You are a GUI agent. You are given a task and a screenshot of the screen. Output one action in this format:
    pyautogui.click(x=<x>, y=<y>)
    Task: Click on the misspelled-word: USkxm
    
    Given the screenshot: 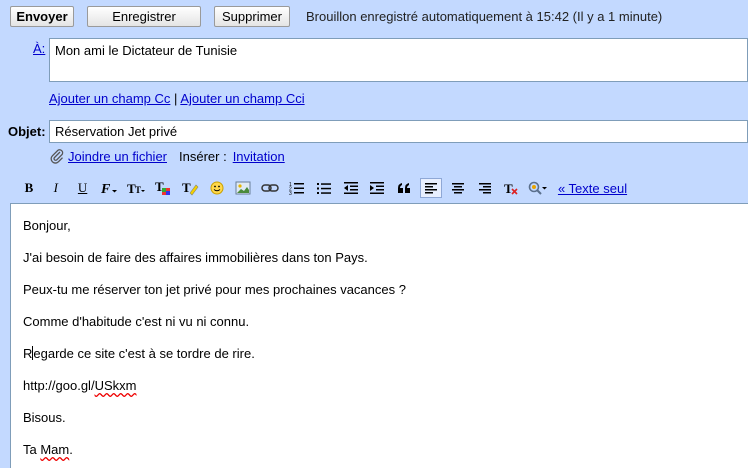 What is the action you would take?
    pyautogui.click(x=116, y=385)
    